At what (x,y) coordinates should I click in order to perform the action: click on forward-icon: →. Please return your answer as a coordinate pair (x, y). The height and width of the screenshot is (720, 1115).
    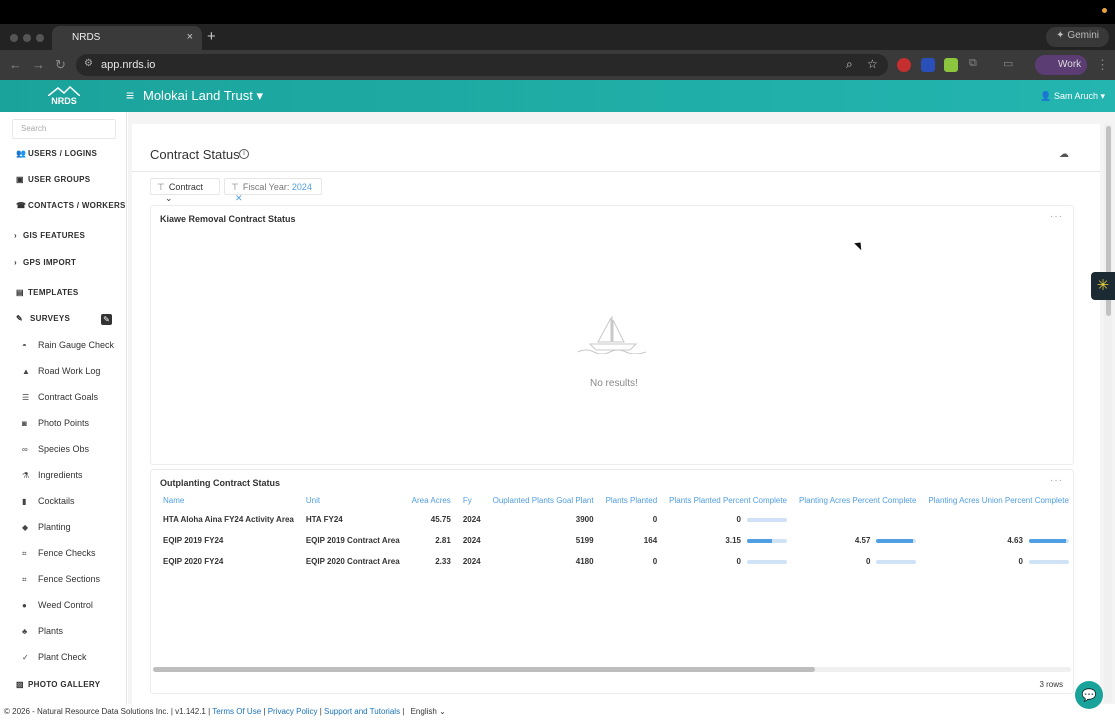
    Looking at the image, I should click on (38, 64).